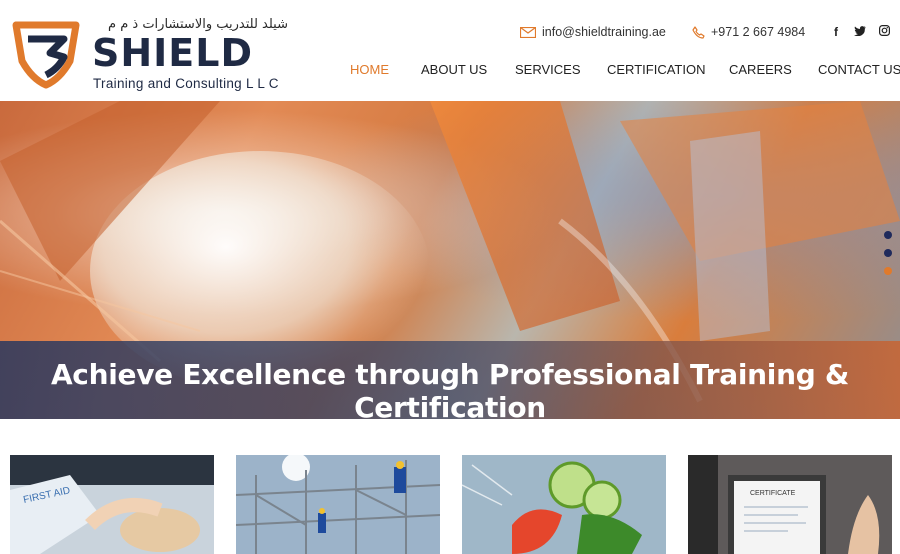 The image size is (900, 554). What do you see at coordinates (836, 32) in the screenshot?
I see `facebook-icon: f` at bounding box center [836, 32].